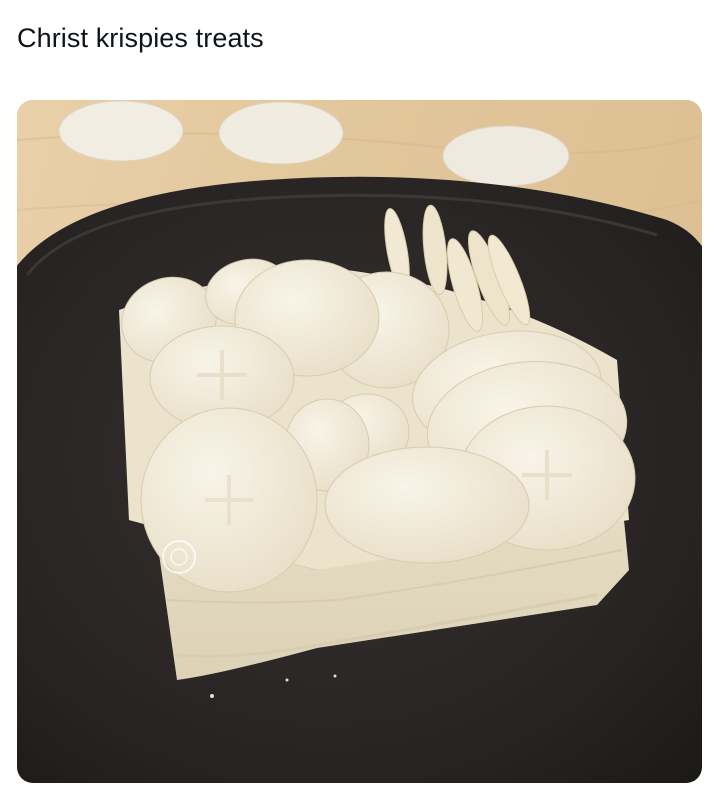 The width and height of the screenshot is (719, 800). Describe the element at coordinates (140, 38) in the screenshot. I see `post-text: Christ krispies treats` at that location.